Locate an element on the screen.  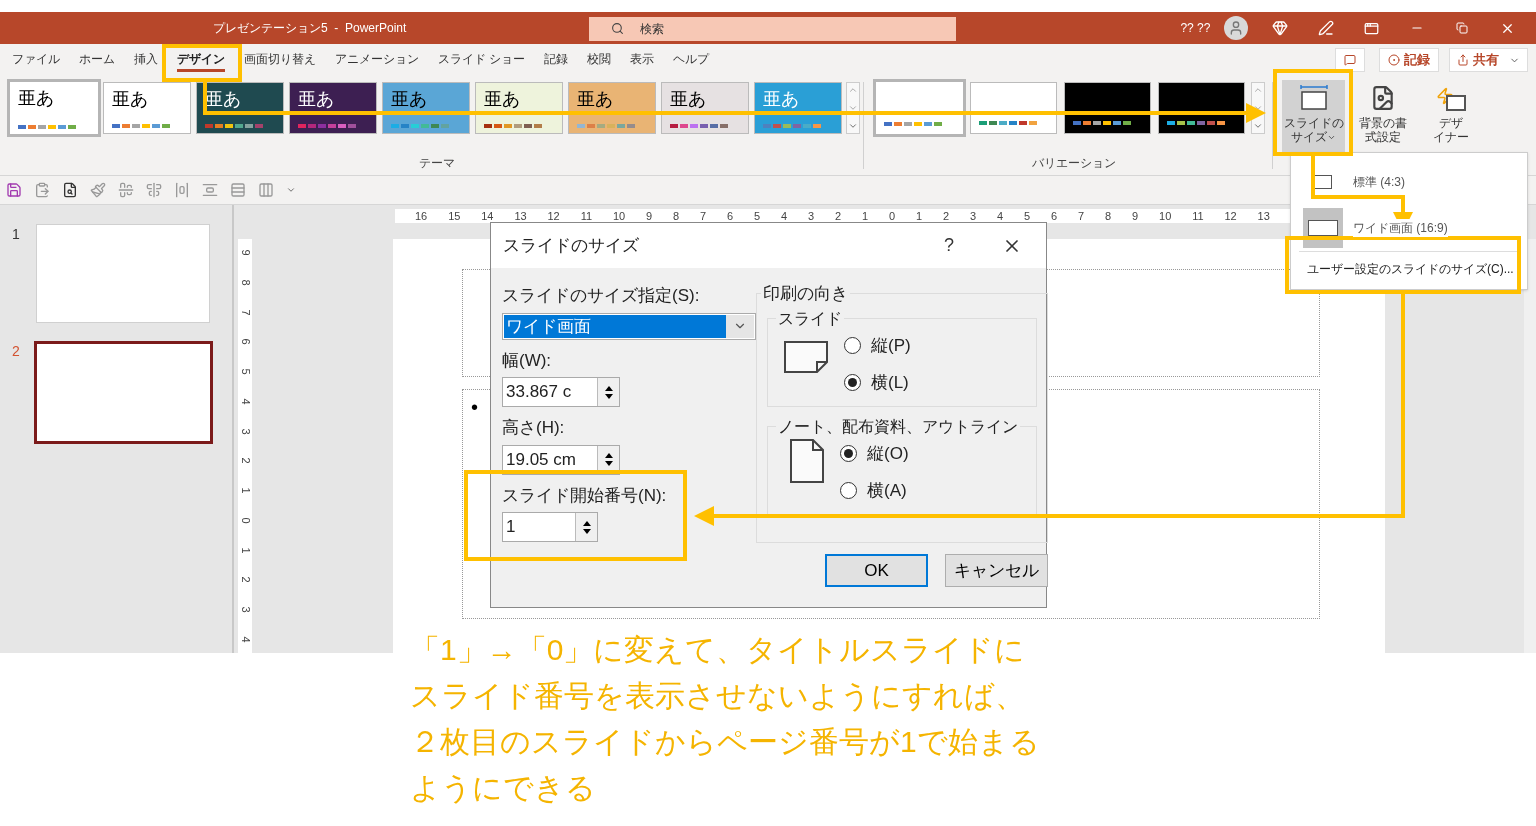
radio-label: 縦(P) is located at coordinates (891, 345).